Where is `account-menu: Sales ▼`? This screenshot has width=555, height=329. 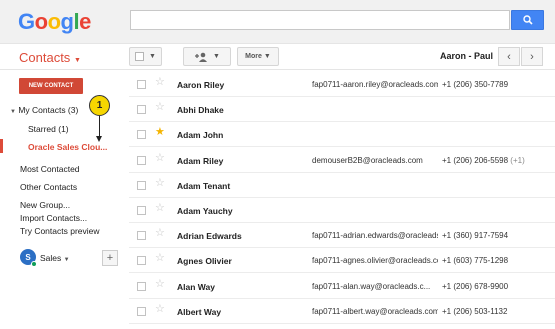 account-menu: Sales ▼ is located at coordinates (55, 258).